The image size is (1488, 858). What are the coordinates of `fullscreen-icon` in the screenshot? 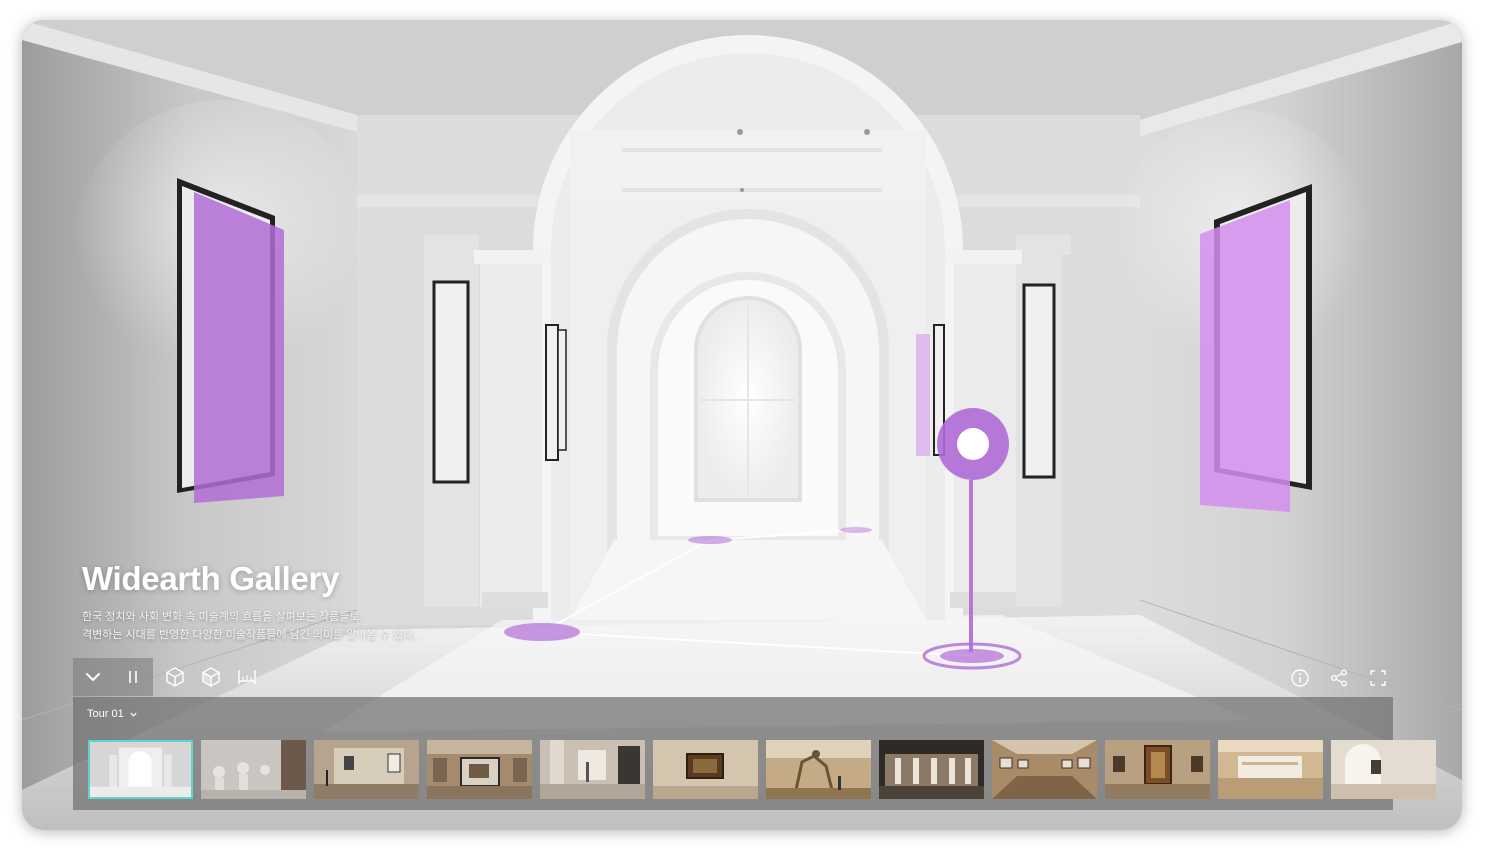 It's located at (1378, 678).